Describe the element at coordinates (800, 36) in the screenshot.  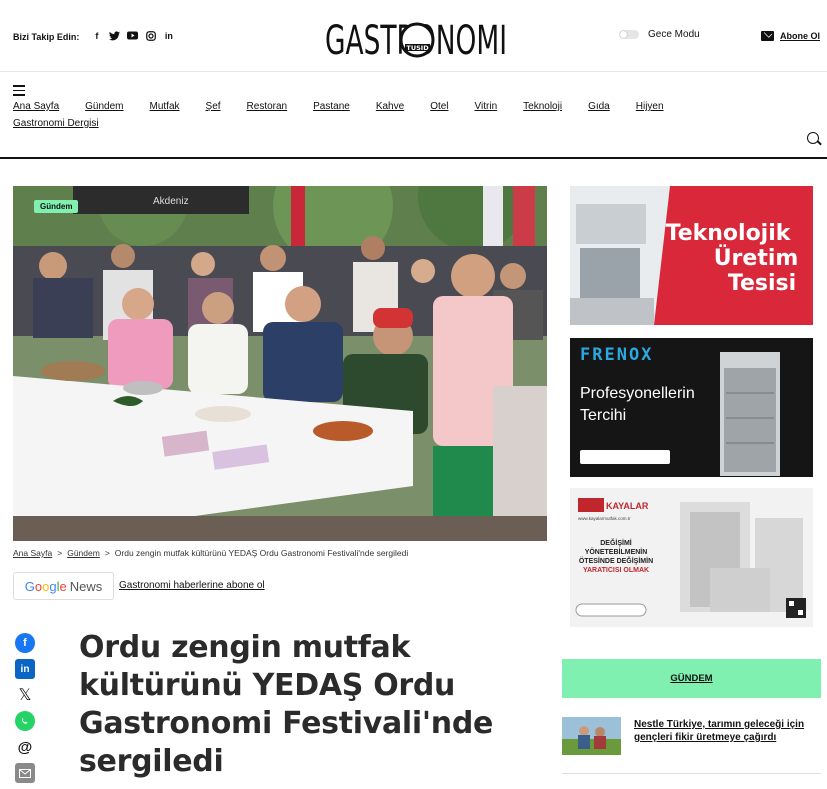
I see `subscribe-label: Abone Ol` at that location.